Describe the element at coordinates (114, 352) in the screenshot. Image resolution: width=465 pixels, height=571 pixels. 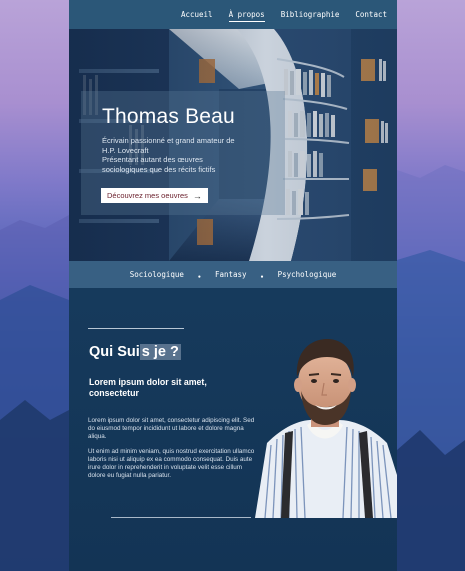
I see `about-heading-text: Qui Sui` at that location.